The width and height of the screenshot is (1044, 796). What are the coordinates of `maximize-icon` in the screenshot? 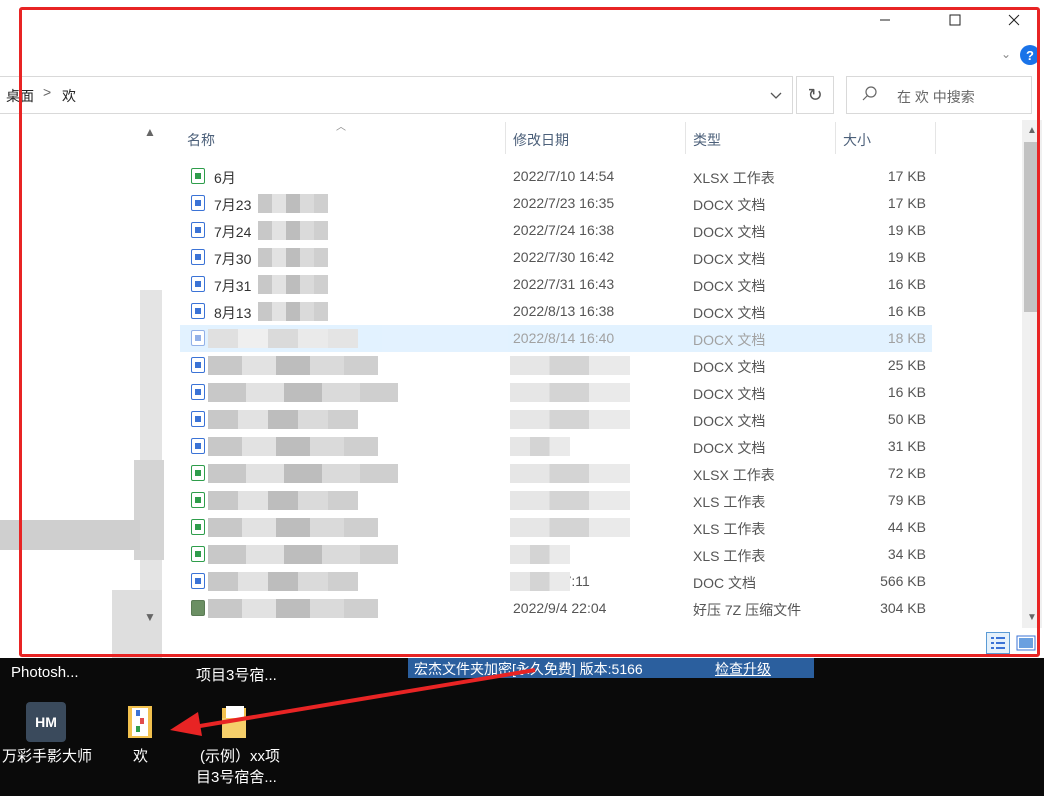 It's located at (955, 20).